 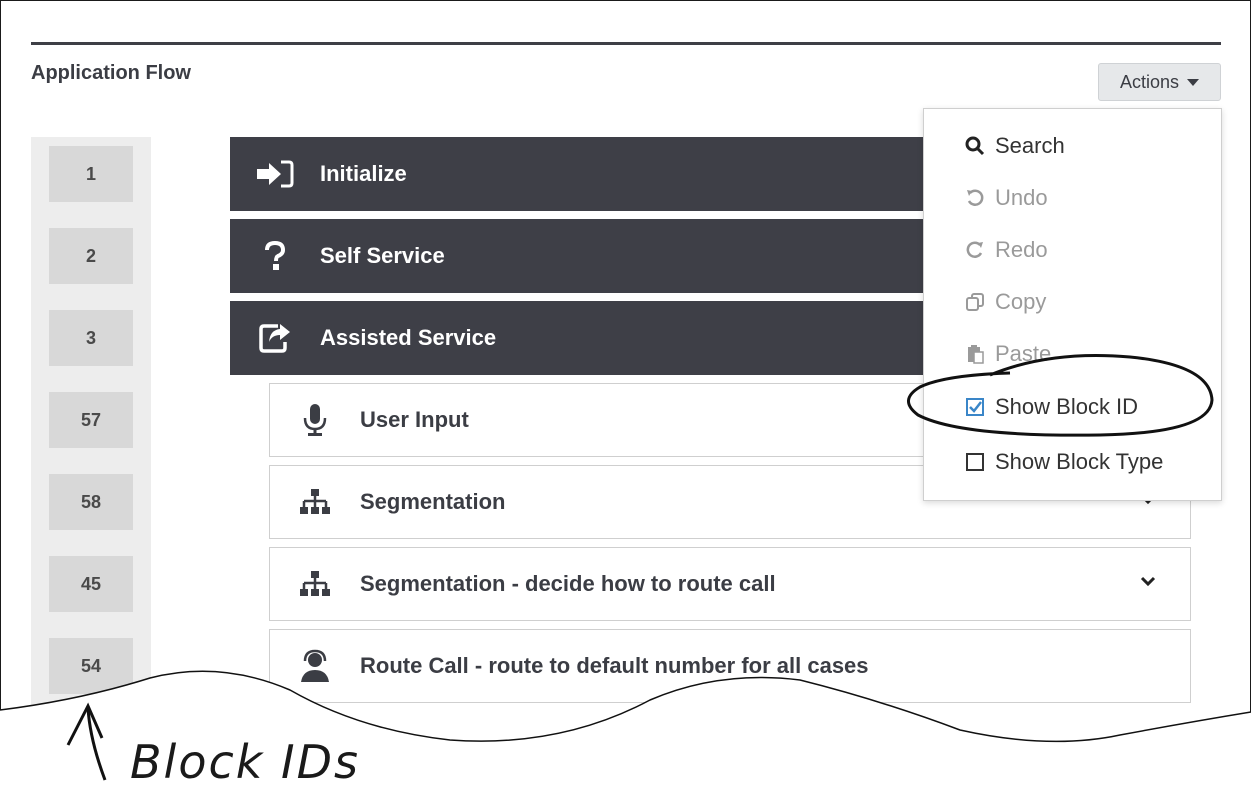 I want to click on block-label: Initialize, so click(x=363, y=173).